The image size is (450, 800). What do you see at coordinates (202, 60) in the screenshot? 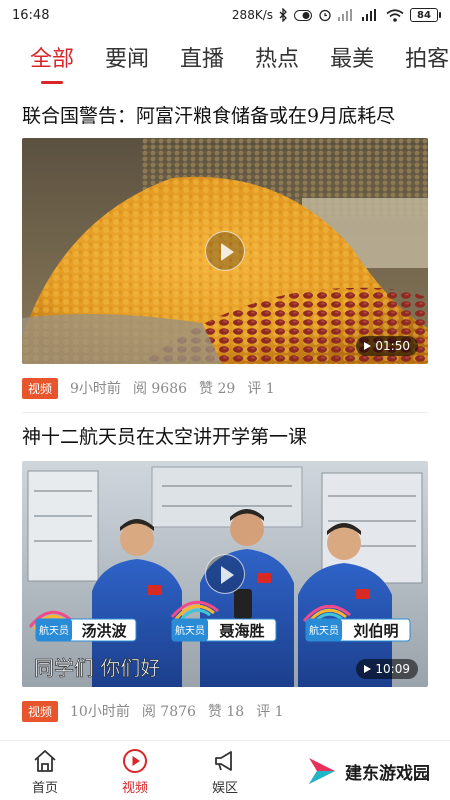
I see `tab-live: 直播` at bounding box center [202, 60].